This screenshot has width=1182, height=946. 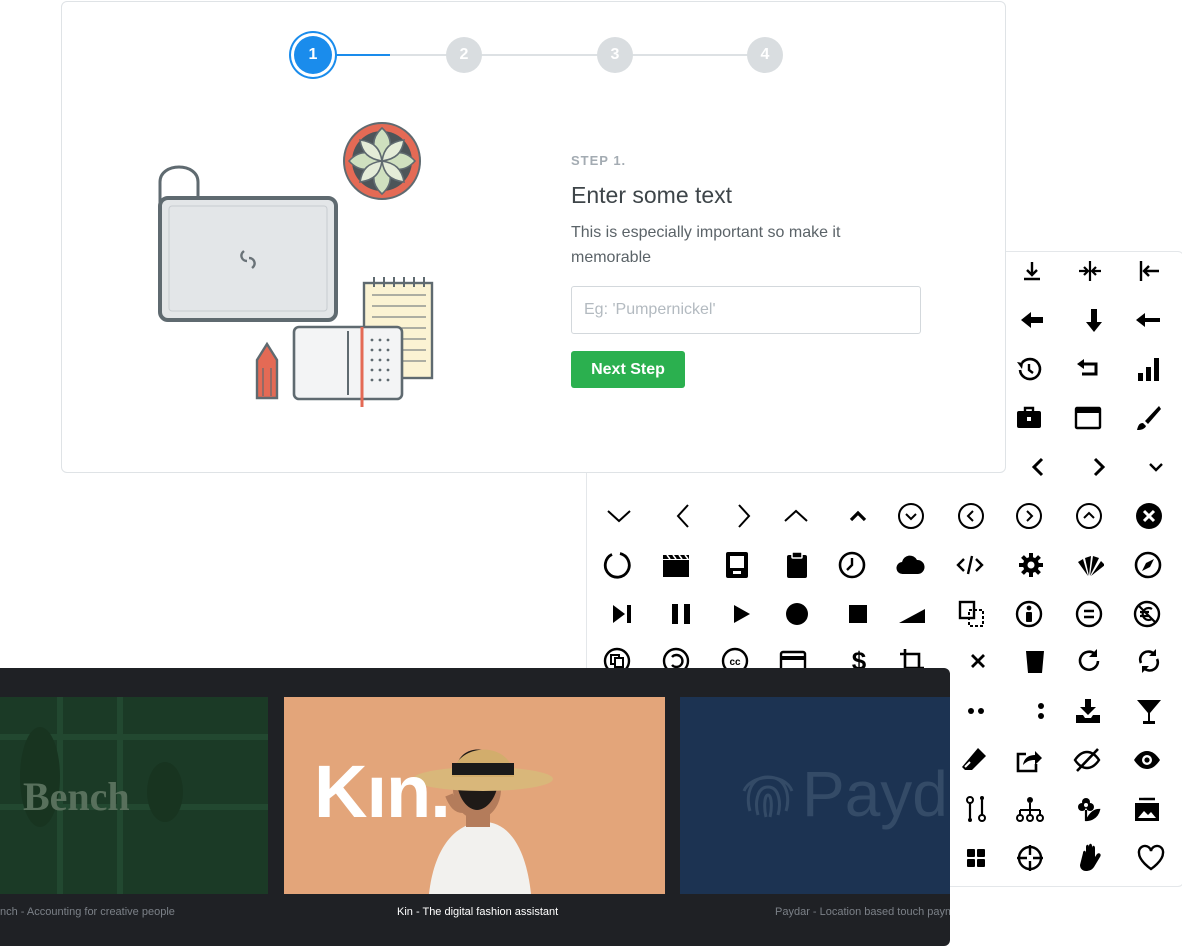 What do you see at coordinates (619, 516) in the screenshot?
I see `chevron-down-icon` at bounding box center [619, 516].